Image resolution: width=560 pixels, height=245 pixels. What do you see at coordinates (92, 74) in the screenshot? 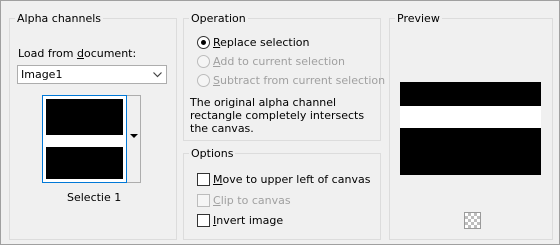
I see `document-dropdown: Image1` at bounding box center [92, 74].